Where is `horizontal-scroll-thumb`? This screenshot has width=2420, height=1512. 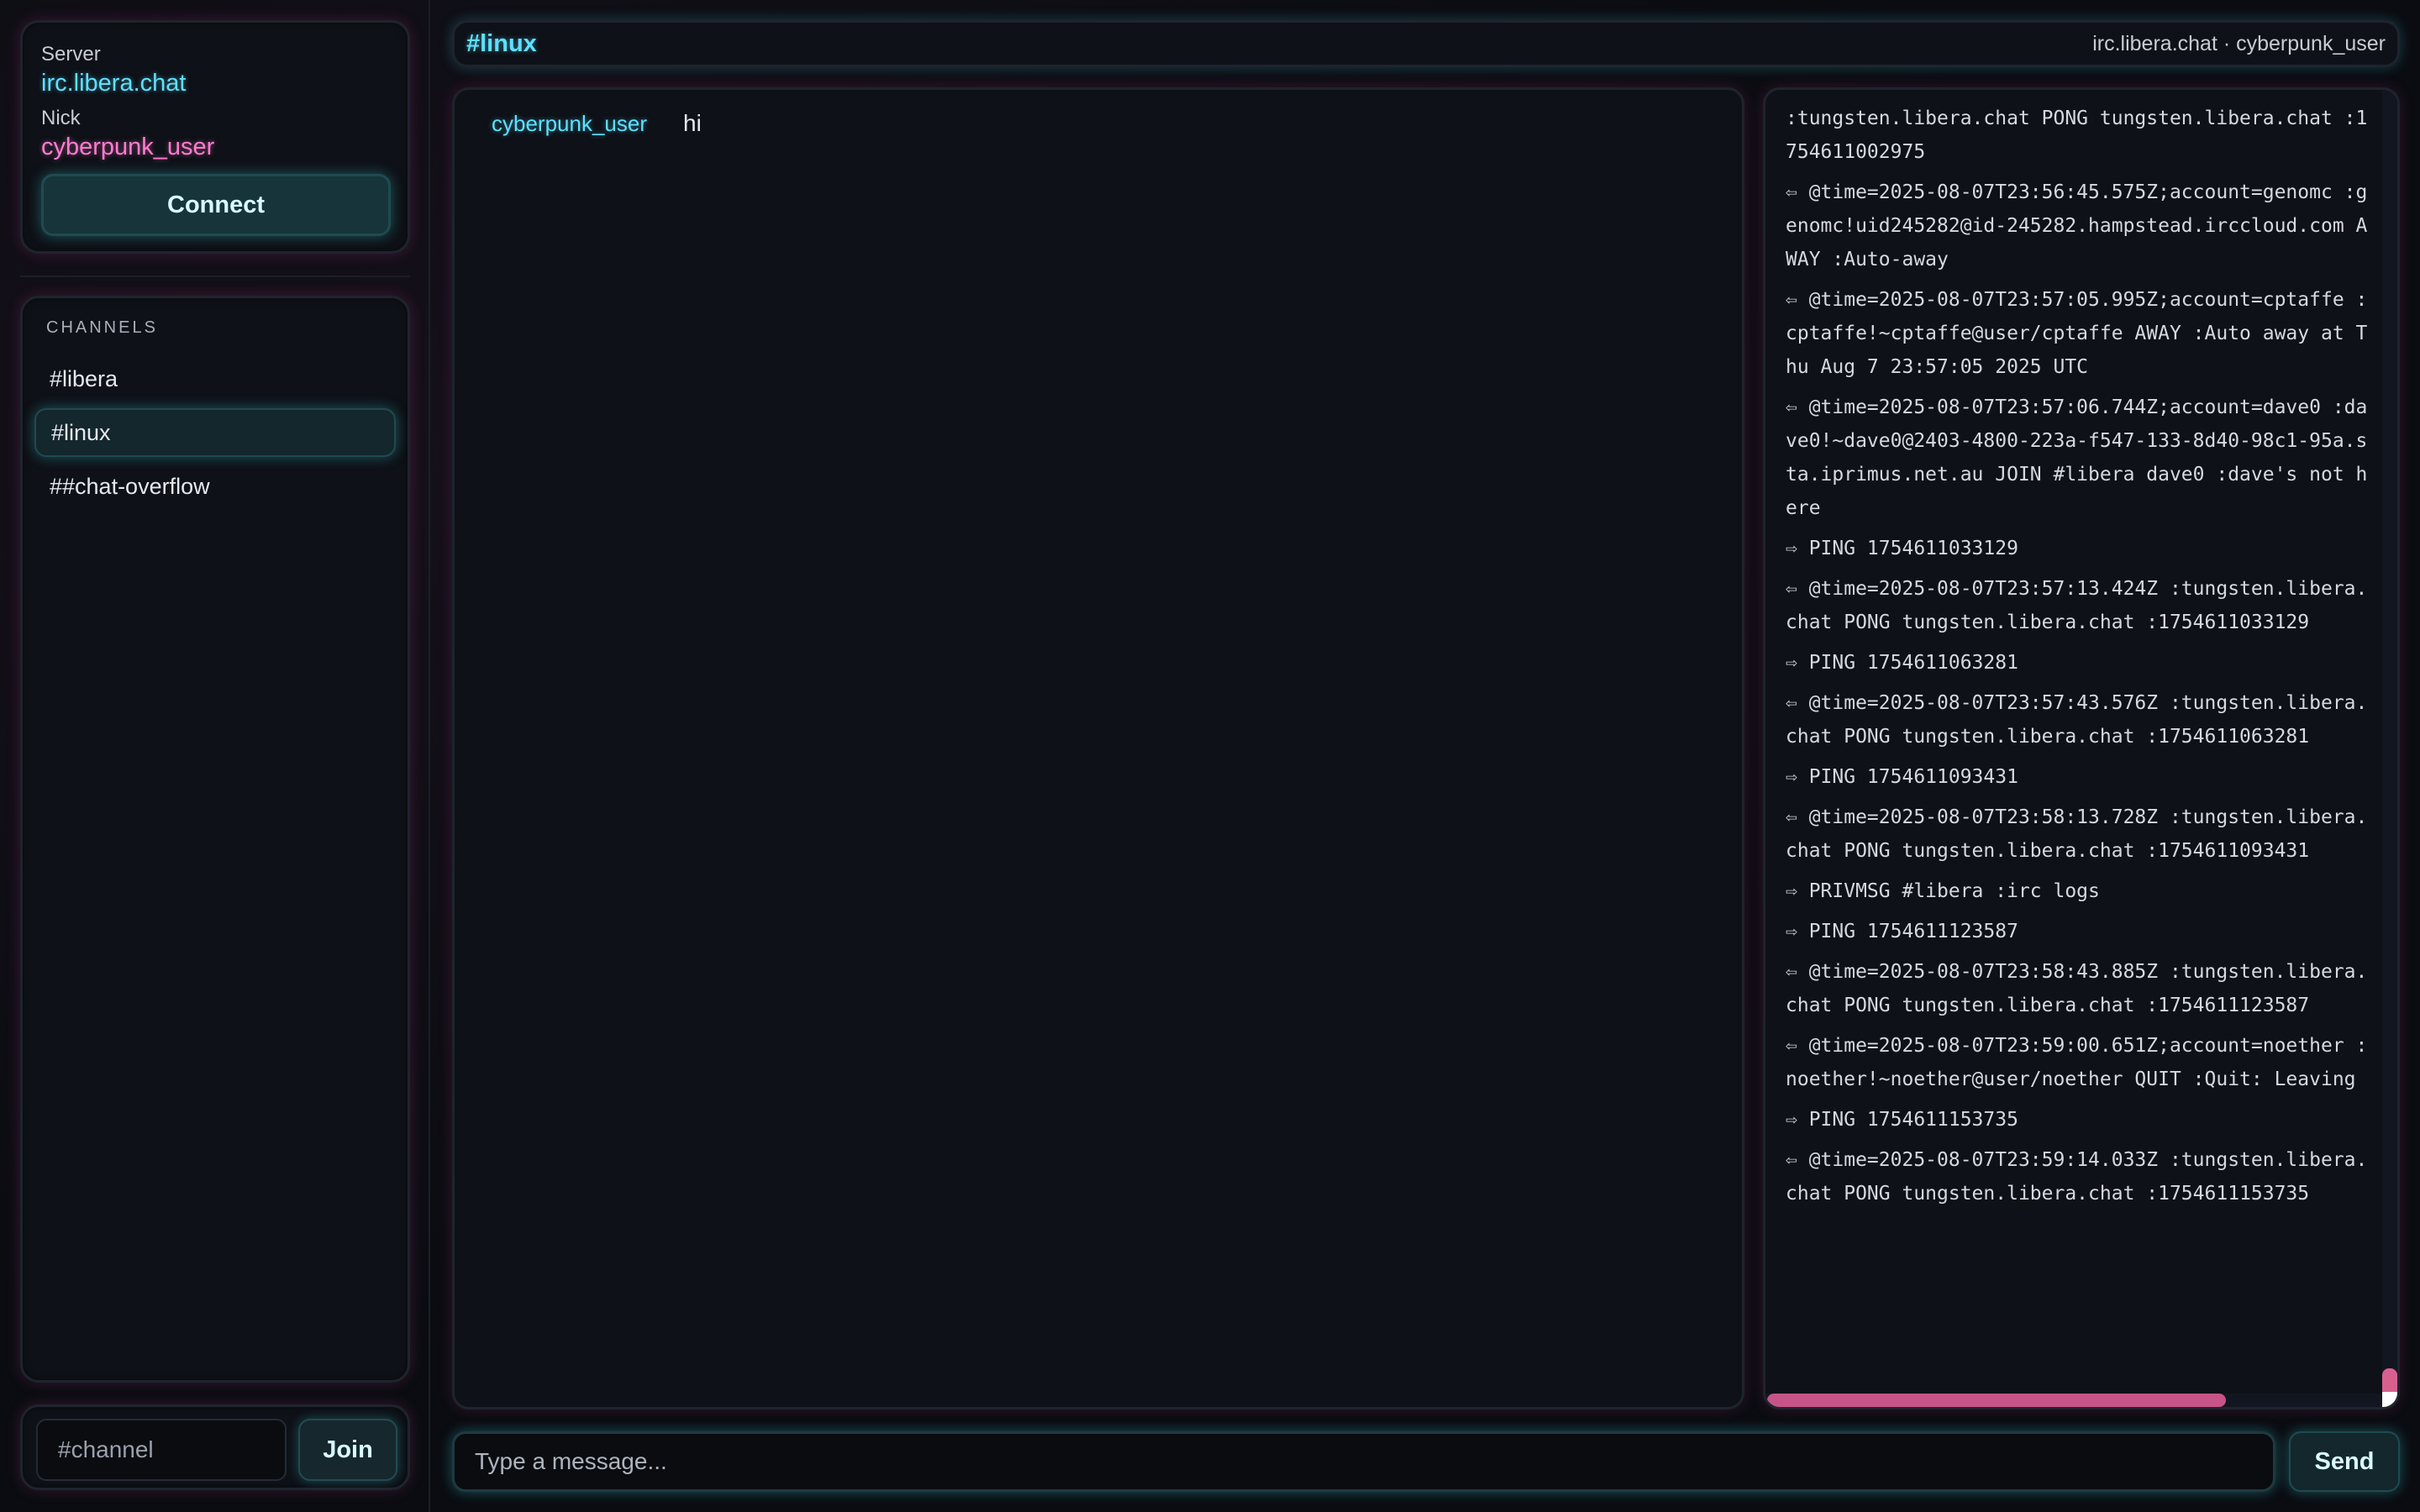 horizontal-scroll-thumb is located at coordinates (1996, 1400).